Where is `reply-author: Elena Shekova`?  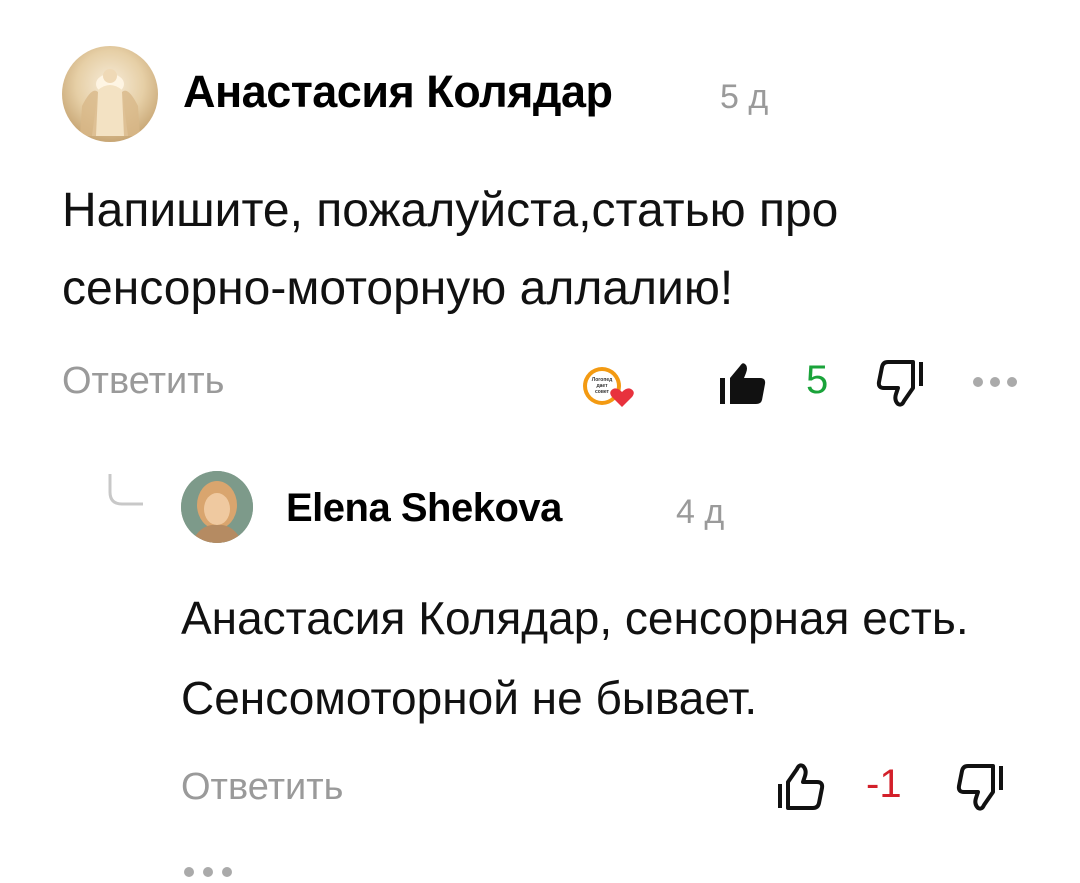 reply-author: Elena Shekova is located at coordinates (424, 508).